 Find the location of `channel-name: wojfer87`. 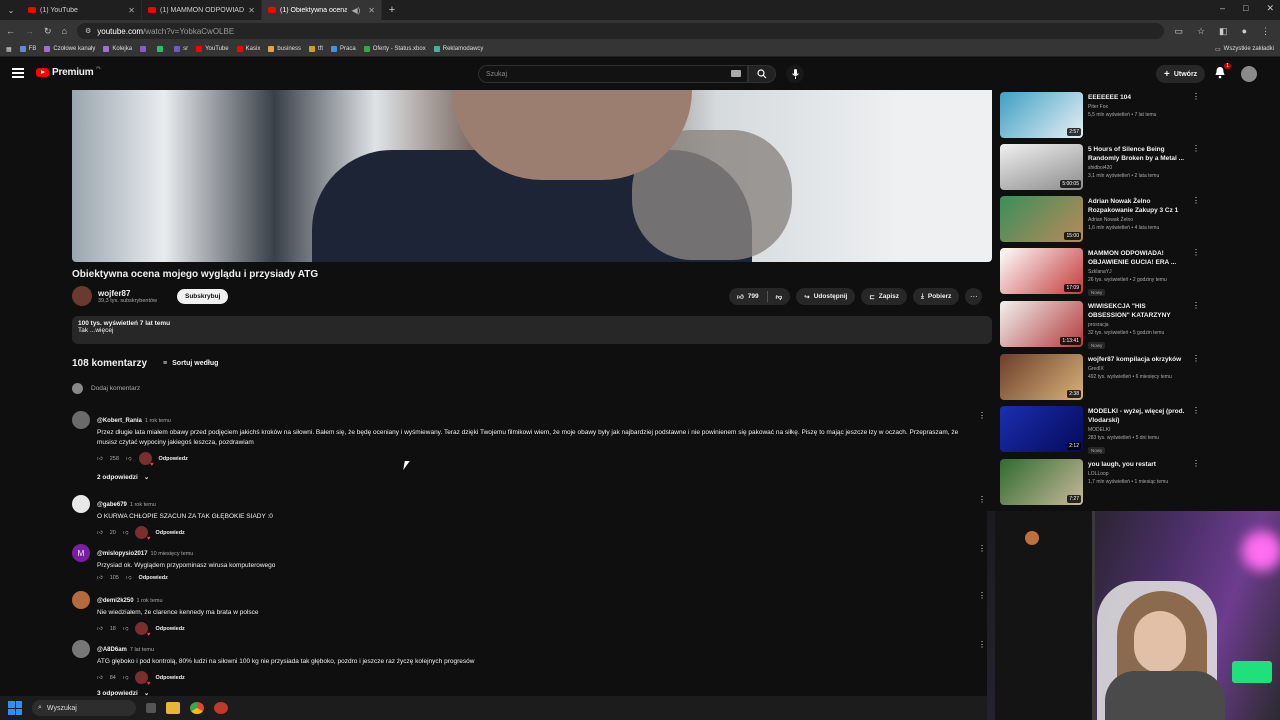

channel-name: wojfer87 is located at coordinates (127, 293).